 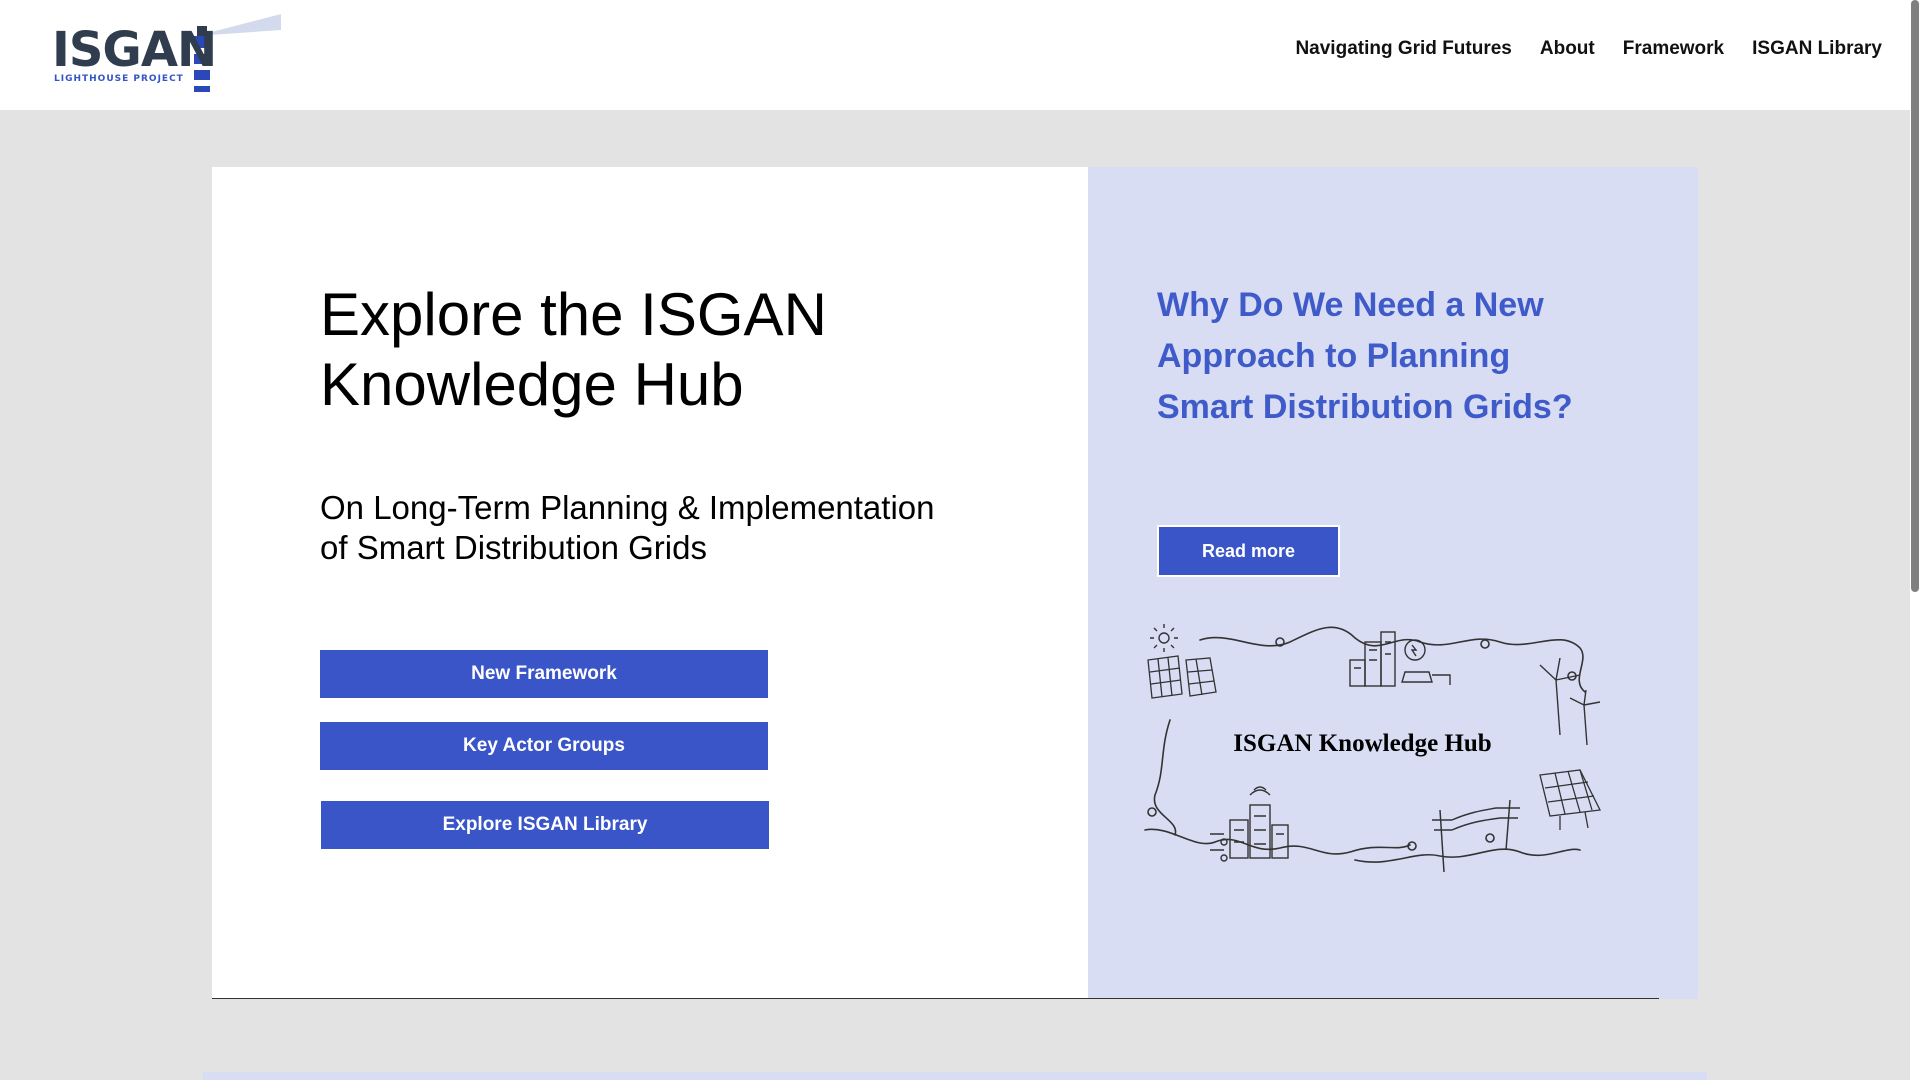 What do you see at coordinates (544, 746) in the screenshot?
I see `key-actor-groups-button: Key Actor Groups` at bounding box center [544, 746].